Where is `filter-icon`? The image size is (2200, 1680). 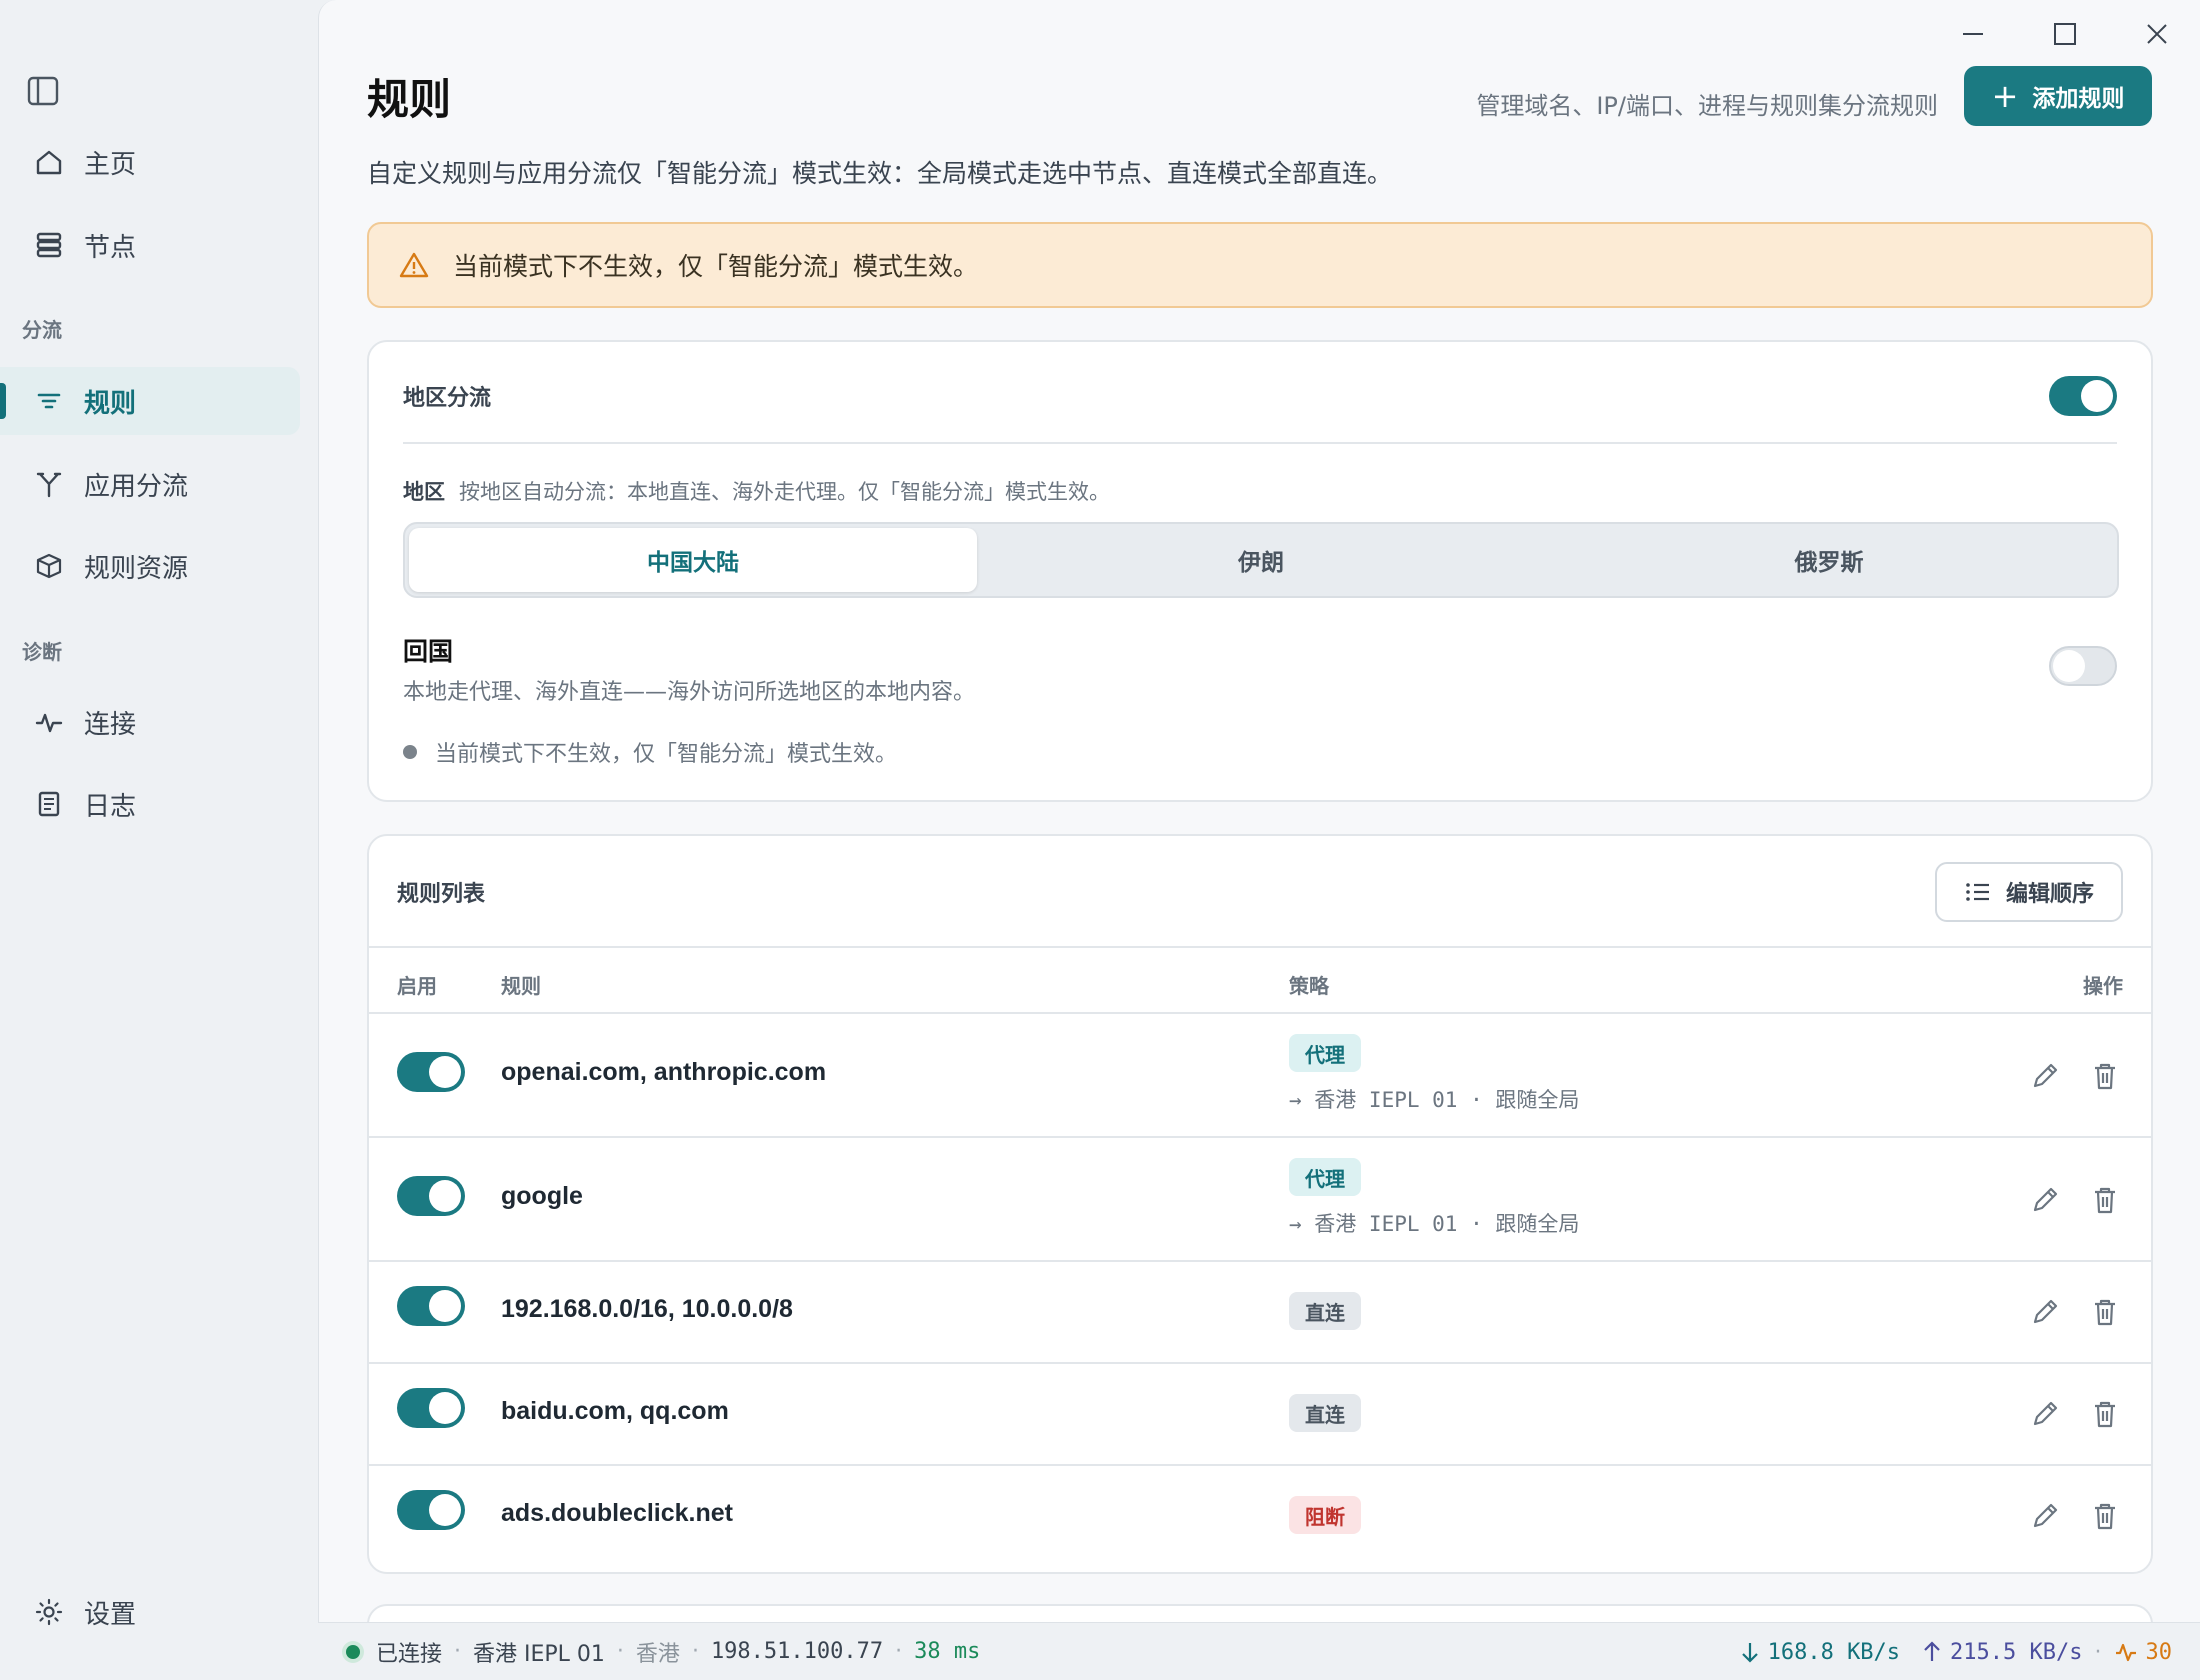
filter-icon is located at coordinates (49, 401).